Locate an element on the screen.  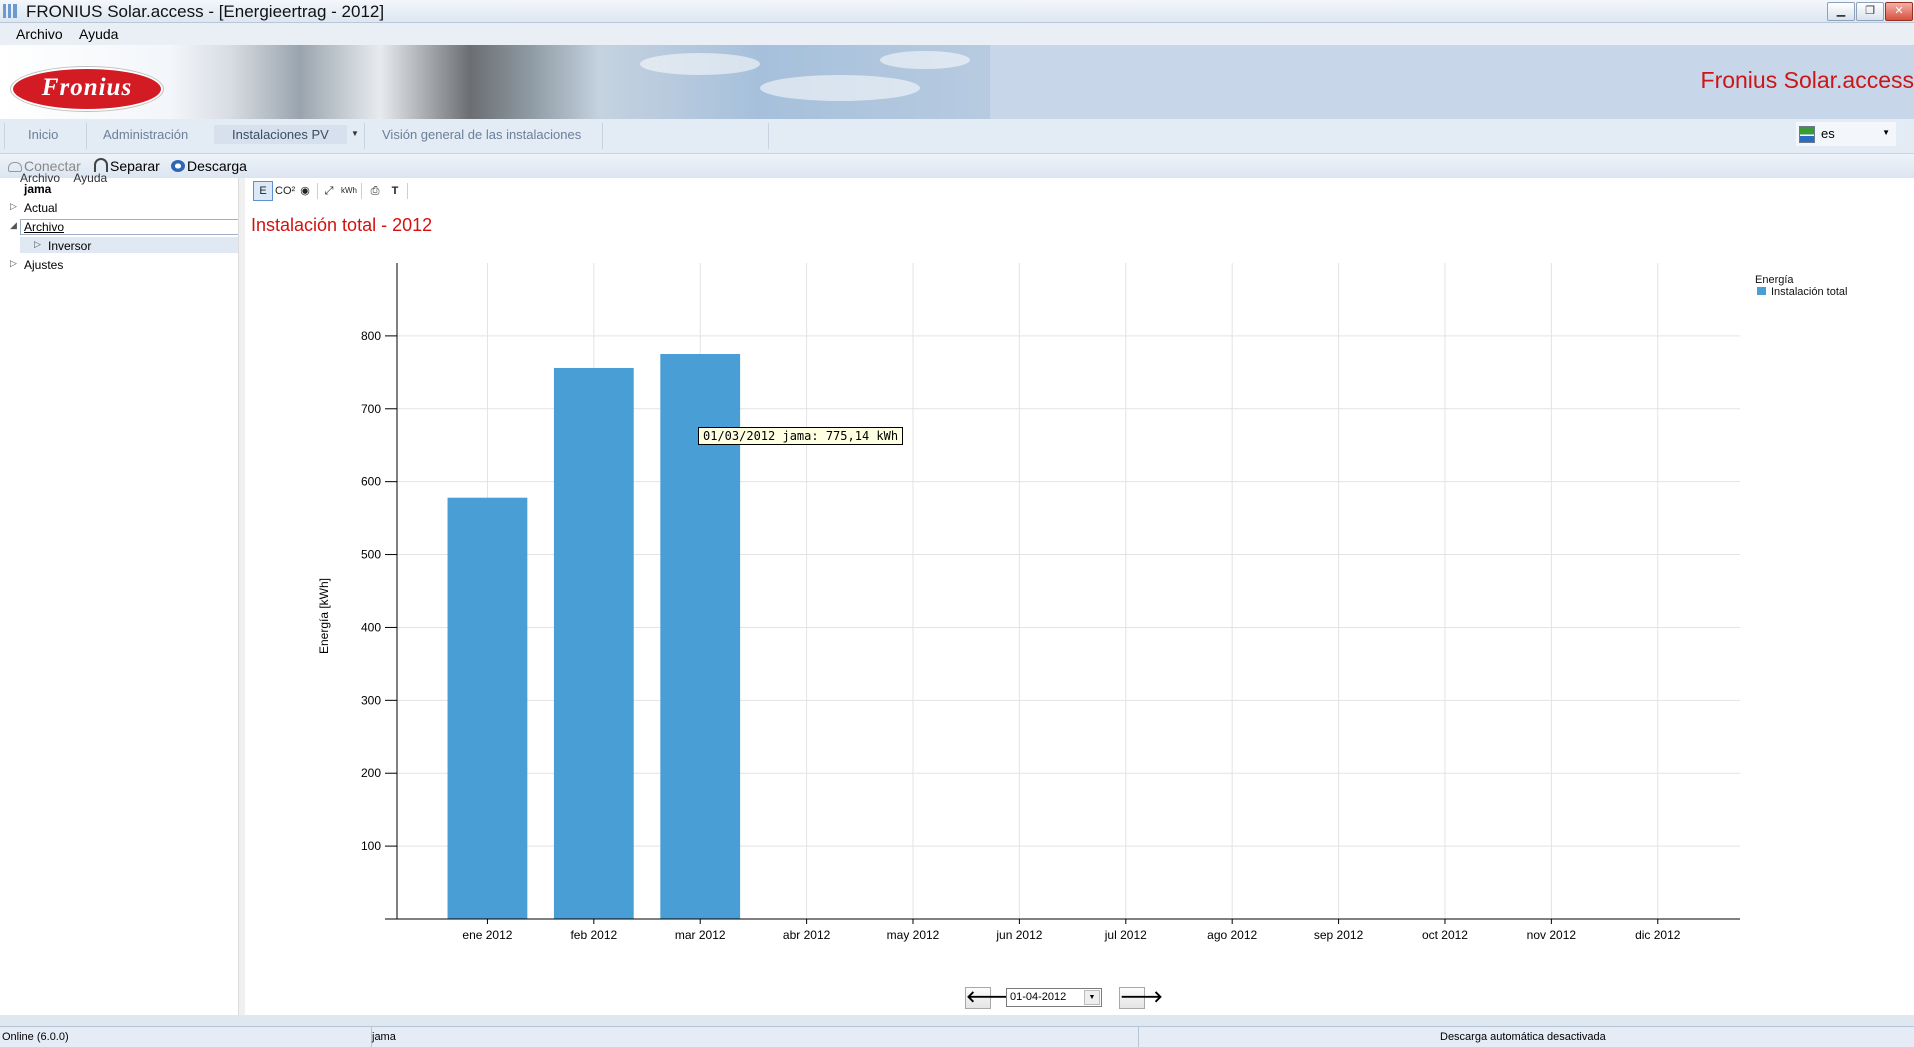
tab-instalaciones-pv: Instalaciones PV is located at coordinates (280, 134).